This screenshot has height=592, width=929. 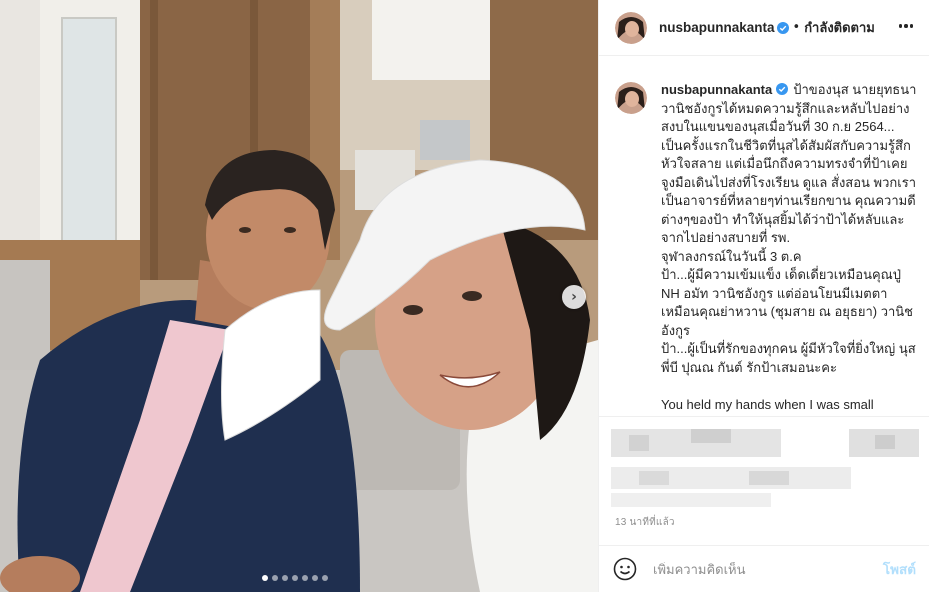 I want to click on header-username: nusbapunnakanta, so click(x=717, y=27).